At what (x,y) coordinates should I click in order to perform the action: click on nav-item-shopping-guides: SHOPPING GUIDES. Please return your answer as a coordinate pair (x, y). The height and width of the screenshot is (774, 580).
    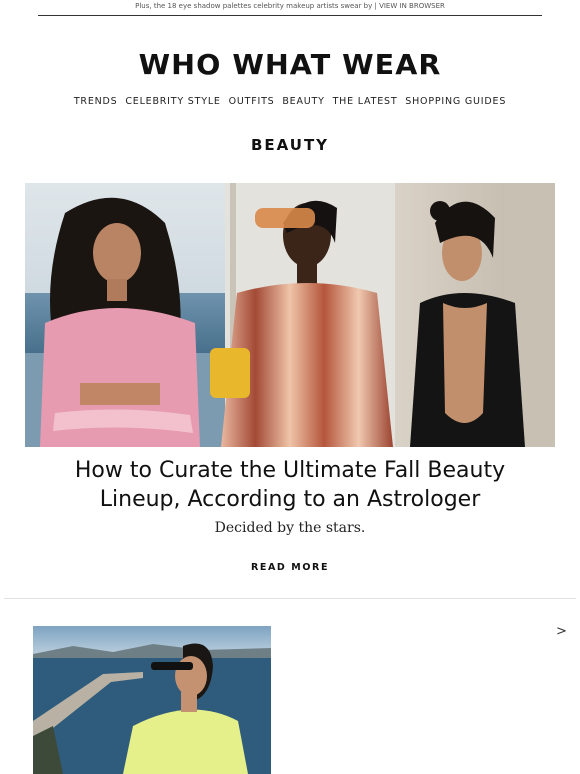
    Looking at the image, I should click on (455, 101).